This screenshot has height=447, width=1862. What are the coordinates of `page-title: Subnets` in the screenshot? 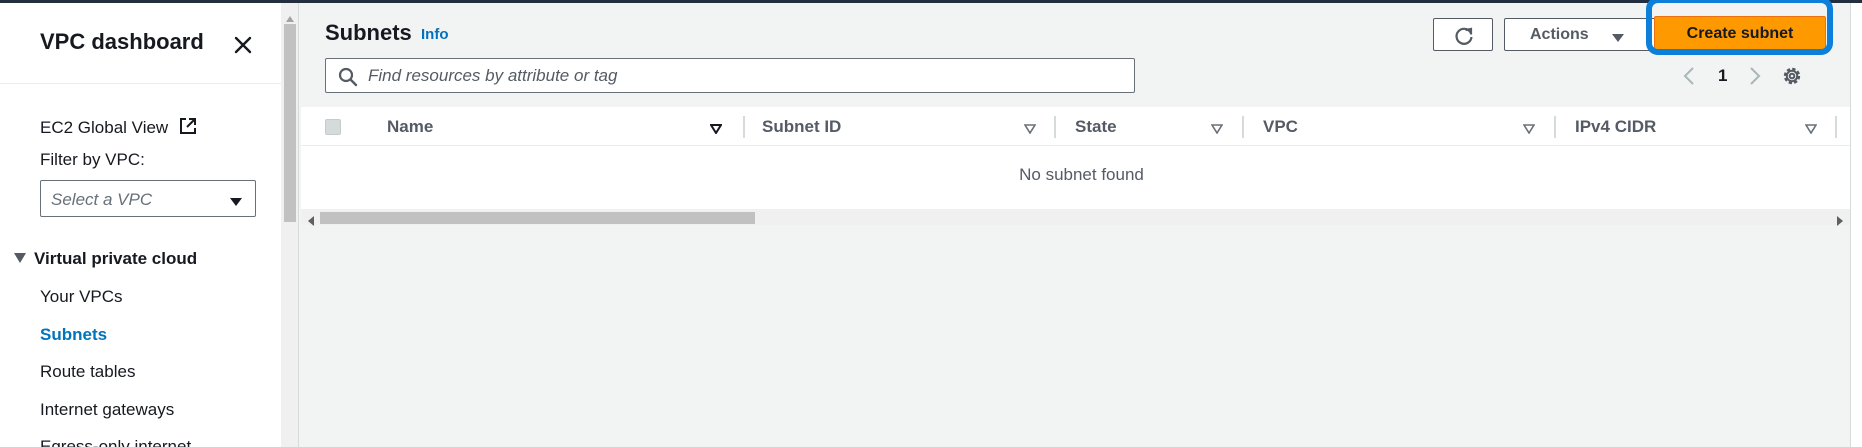 It's located at (368, 32).